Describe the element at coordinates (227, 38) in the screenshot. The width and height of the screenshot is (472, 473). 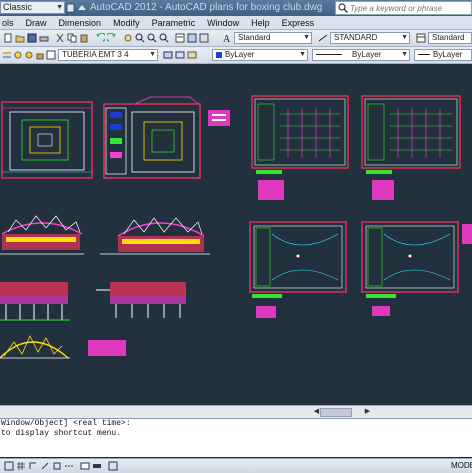
I see `text-style-icon: A` at that location.